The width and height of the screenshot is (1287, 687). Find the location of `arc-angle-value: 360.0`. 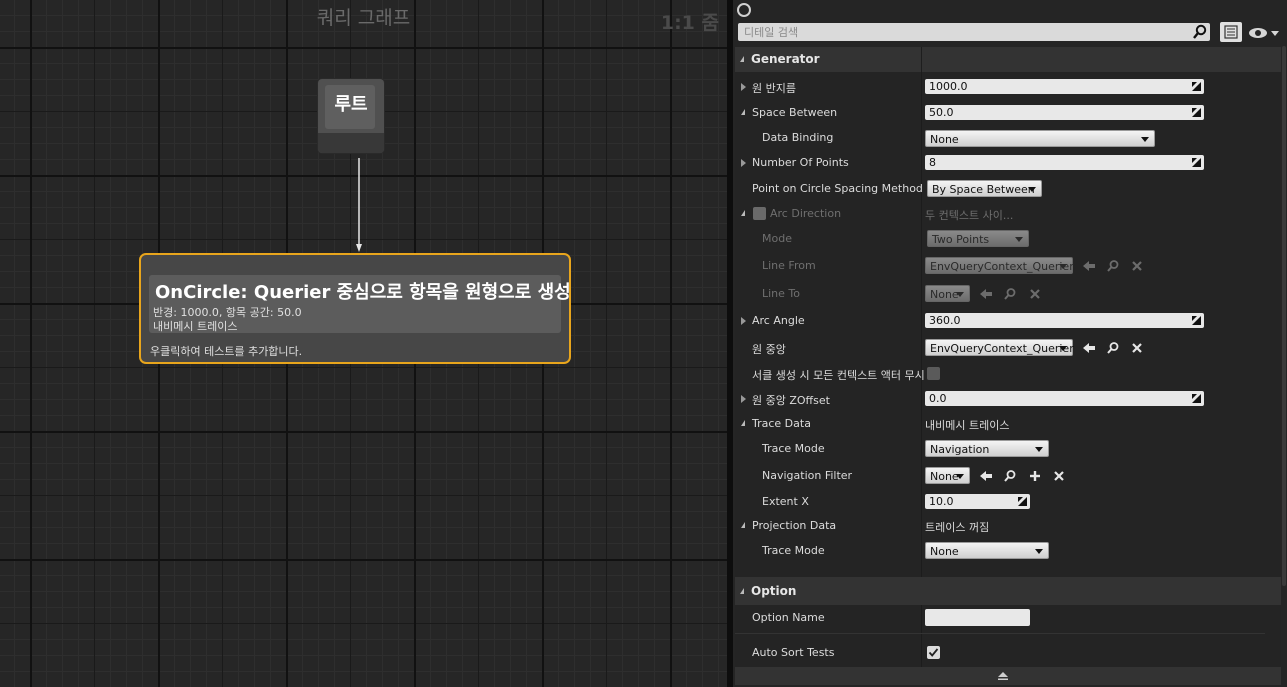

arc-angle-value: 360.0 is located at coordinates (945, 320).